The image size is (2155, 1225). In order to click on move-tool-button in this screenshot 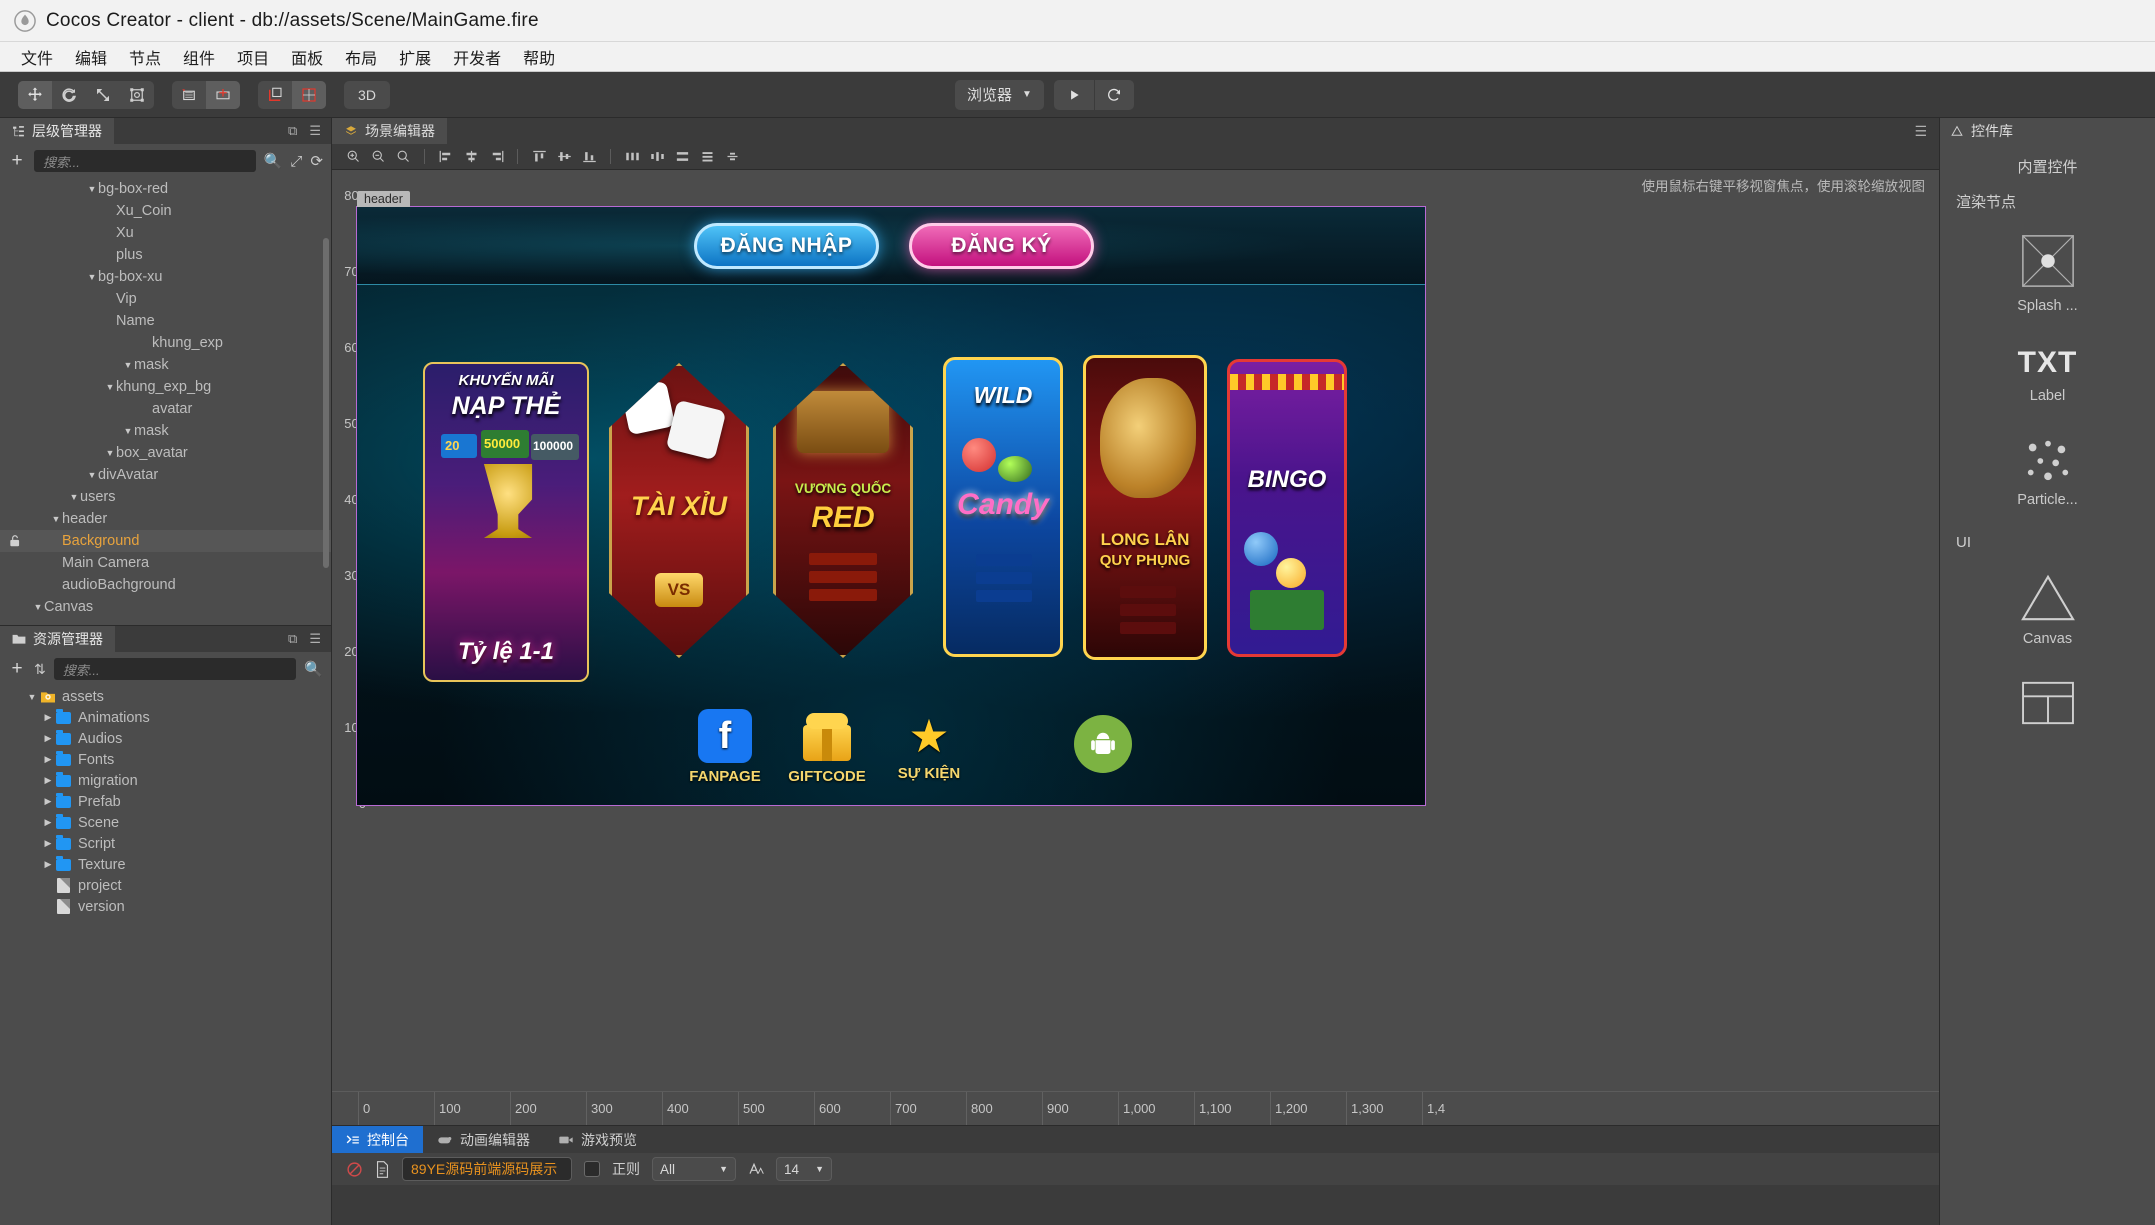, I will do `click(35, 94)`.